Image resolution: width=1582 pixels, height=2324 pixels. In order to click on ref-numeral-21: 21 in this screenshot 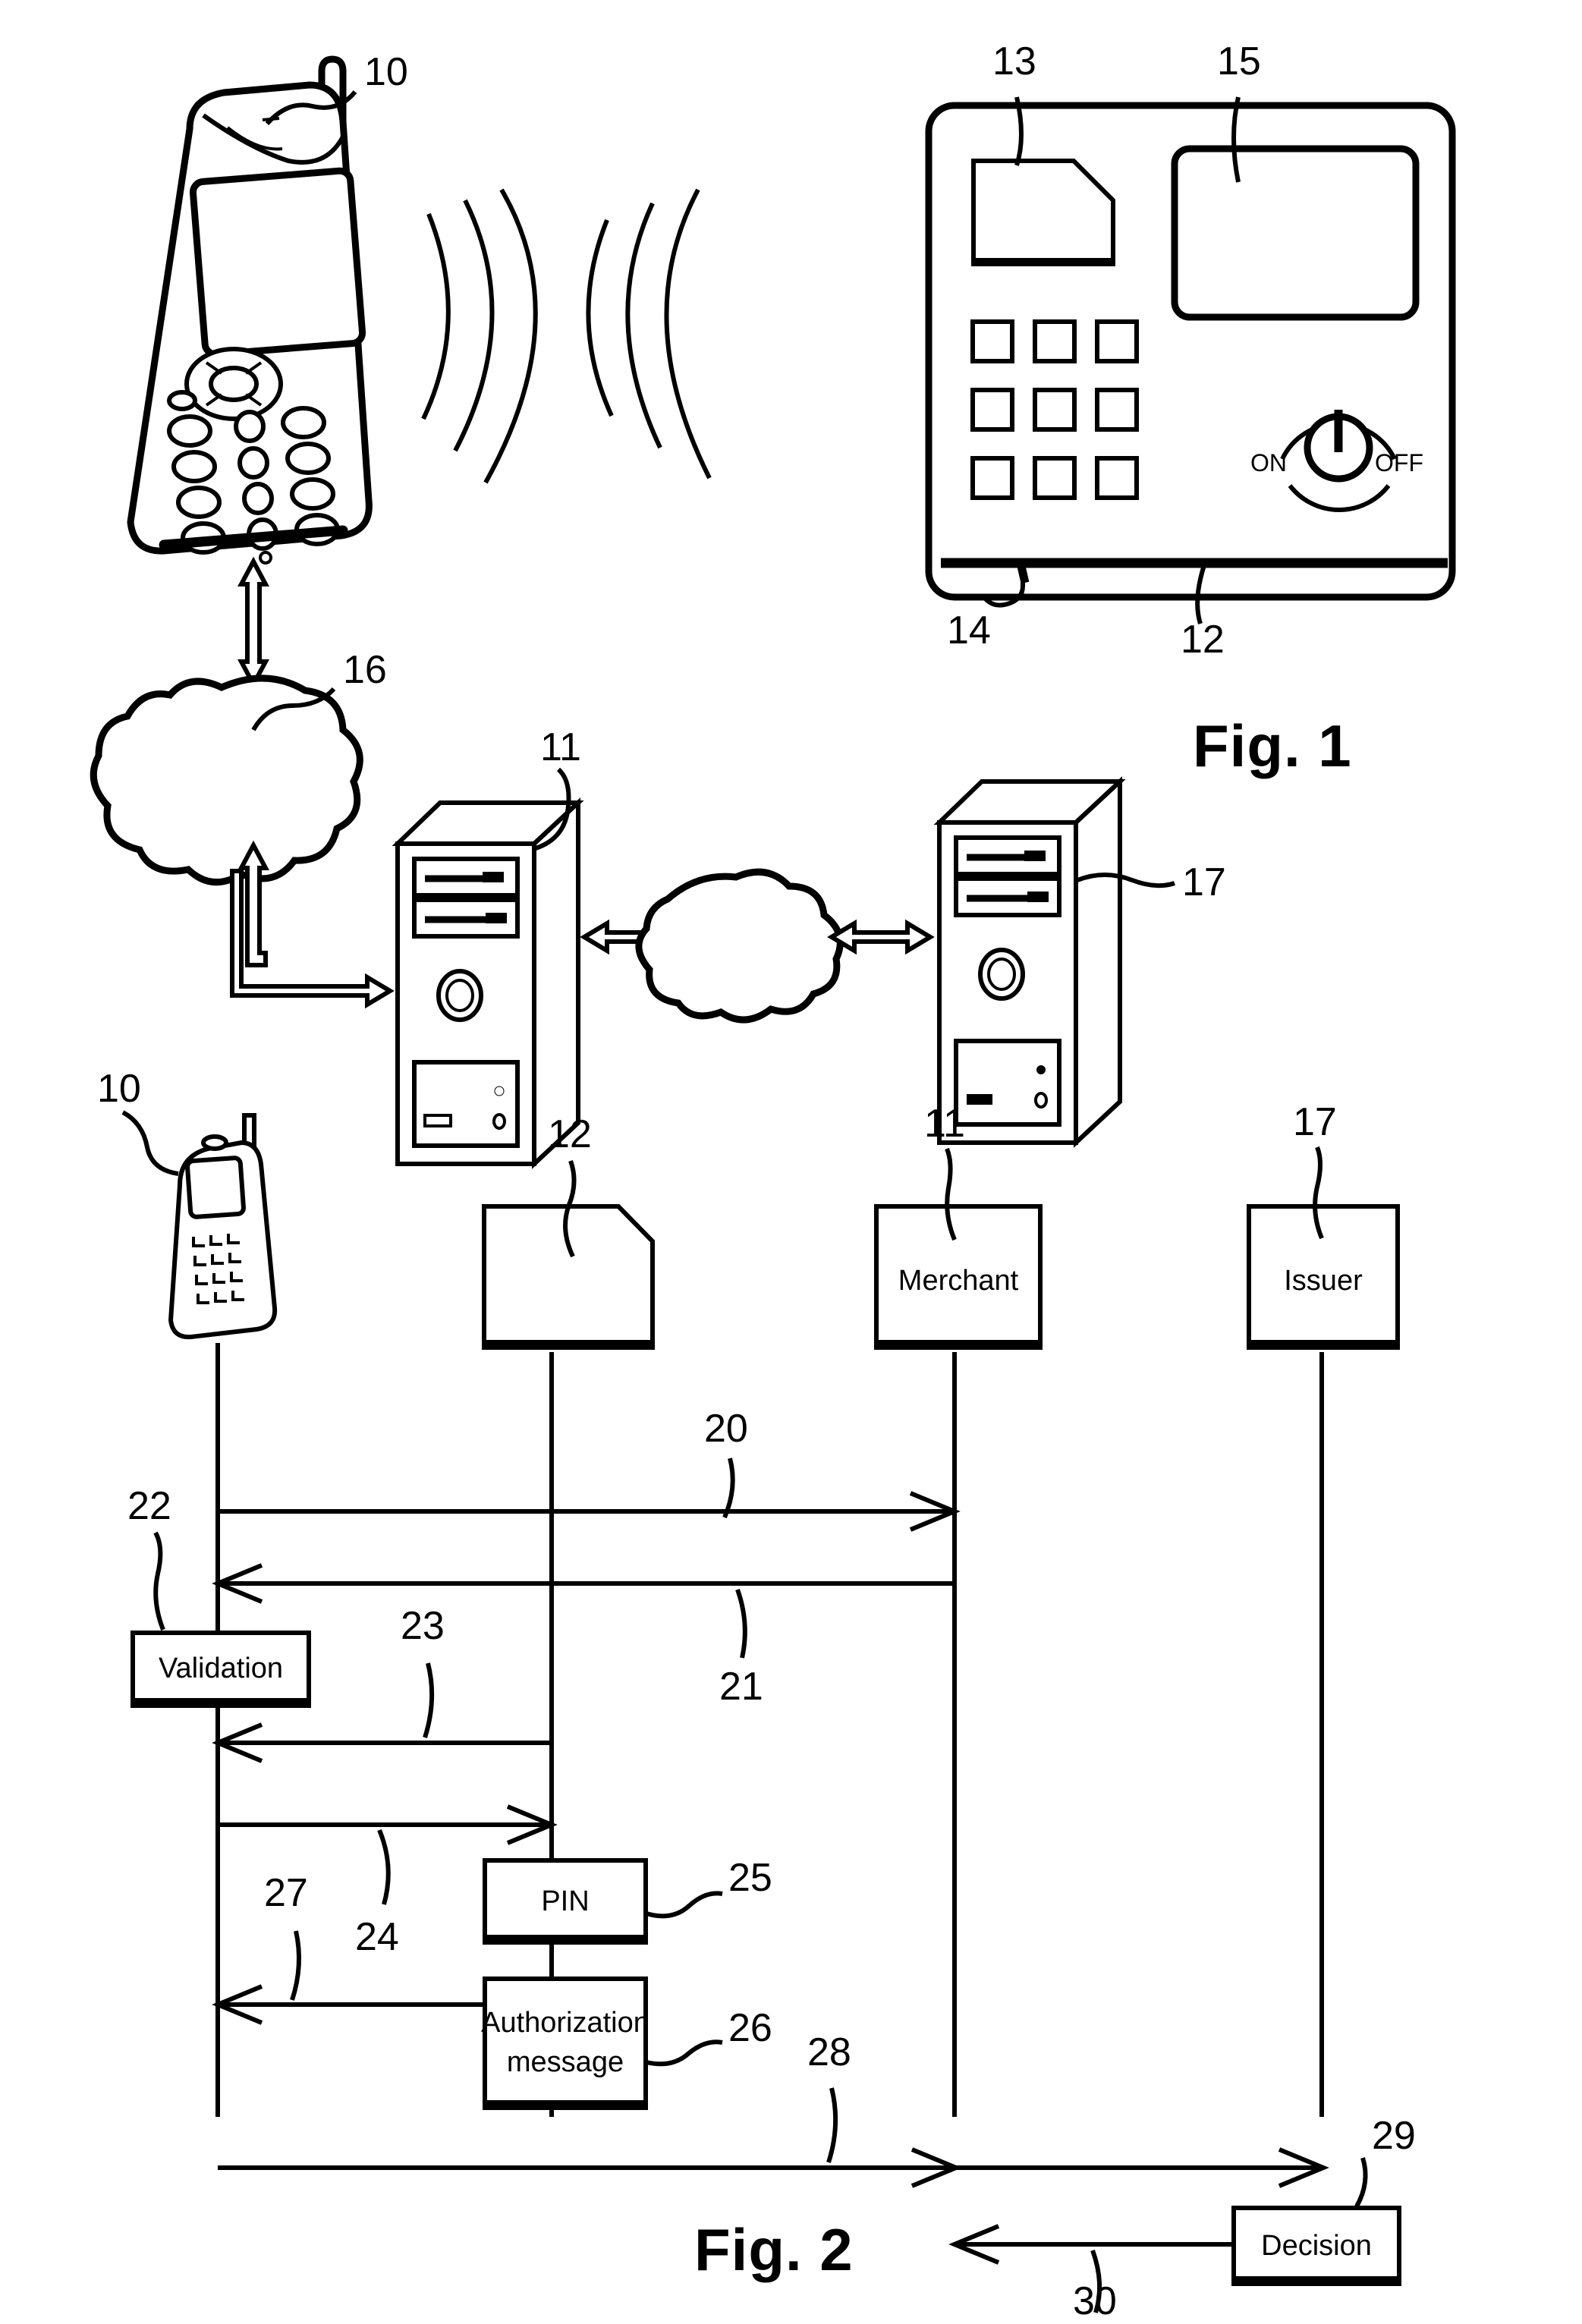, I will do `click(741, 1687)`.